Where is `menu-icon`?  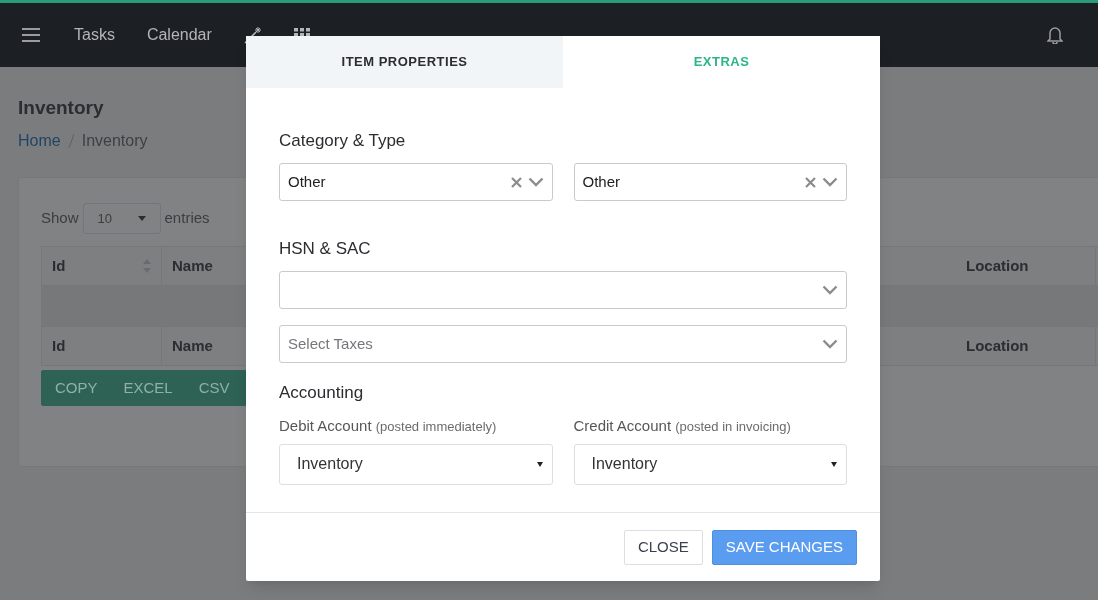
menu-icon is located at coordinates (31, 35).